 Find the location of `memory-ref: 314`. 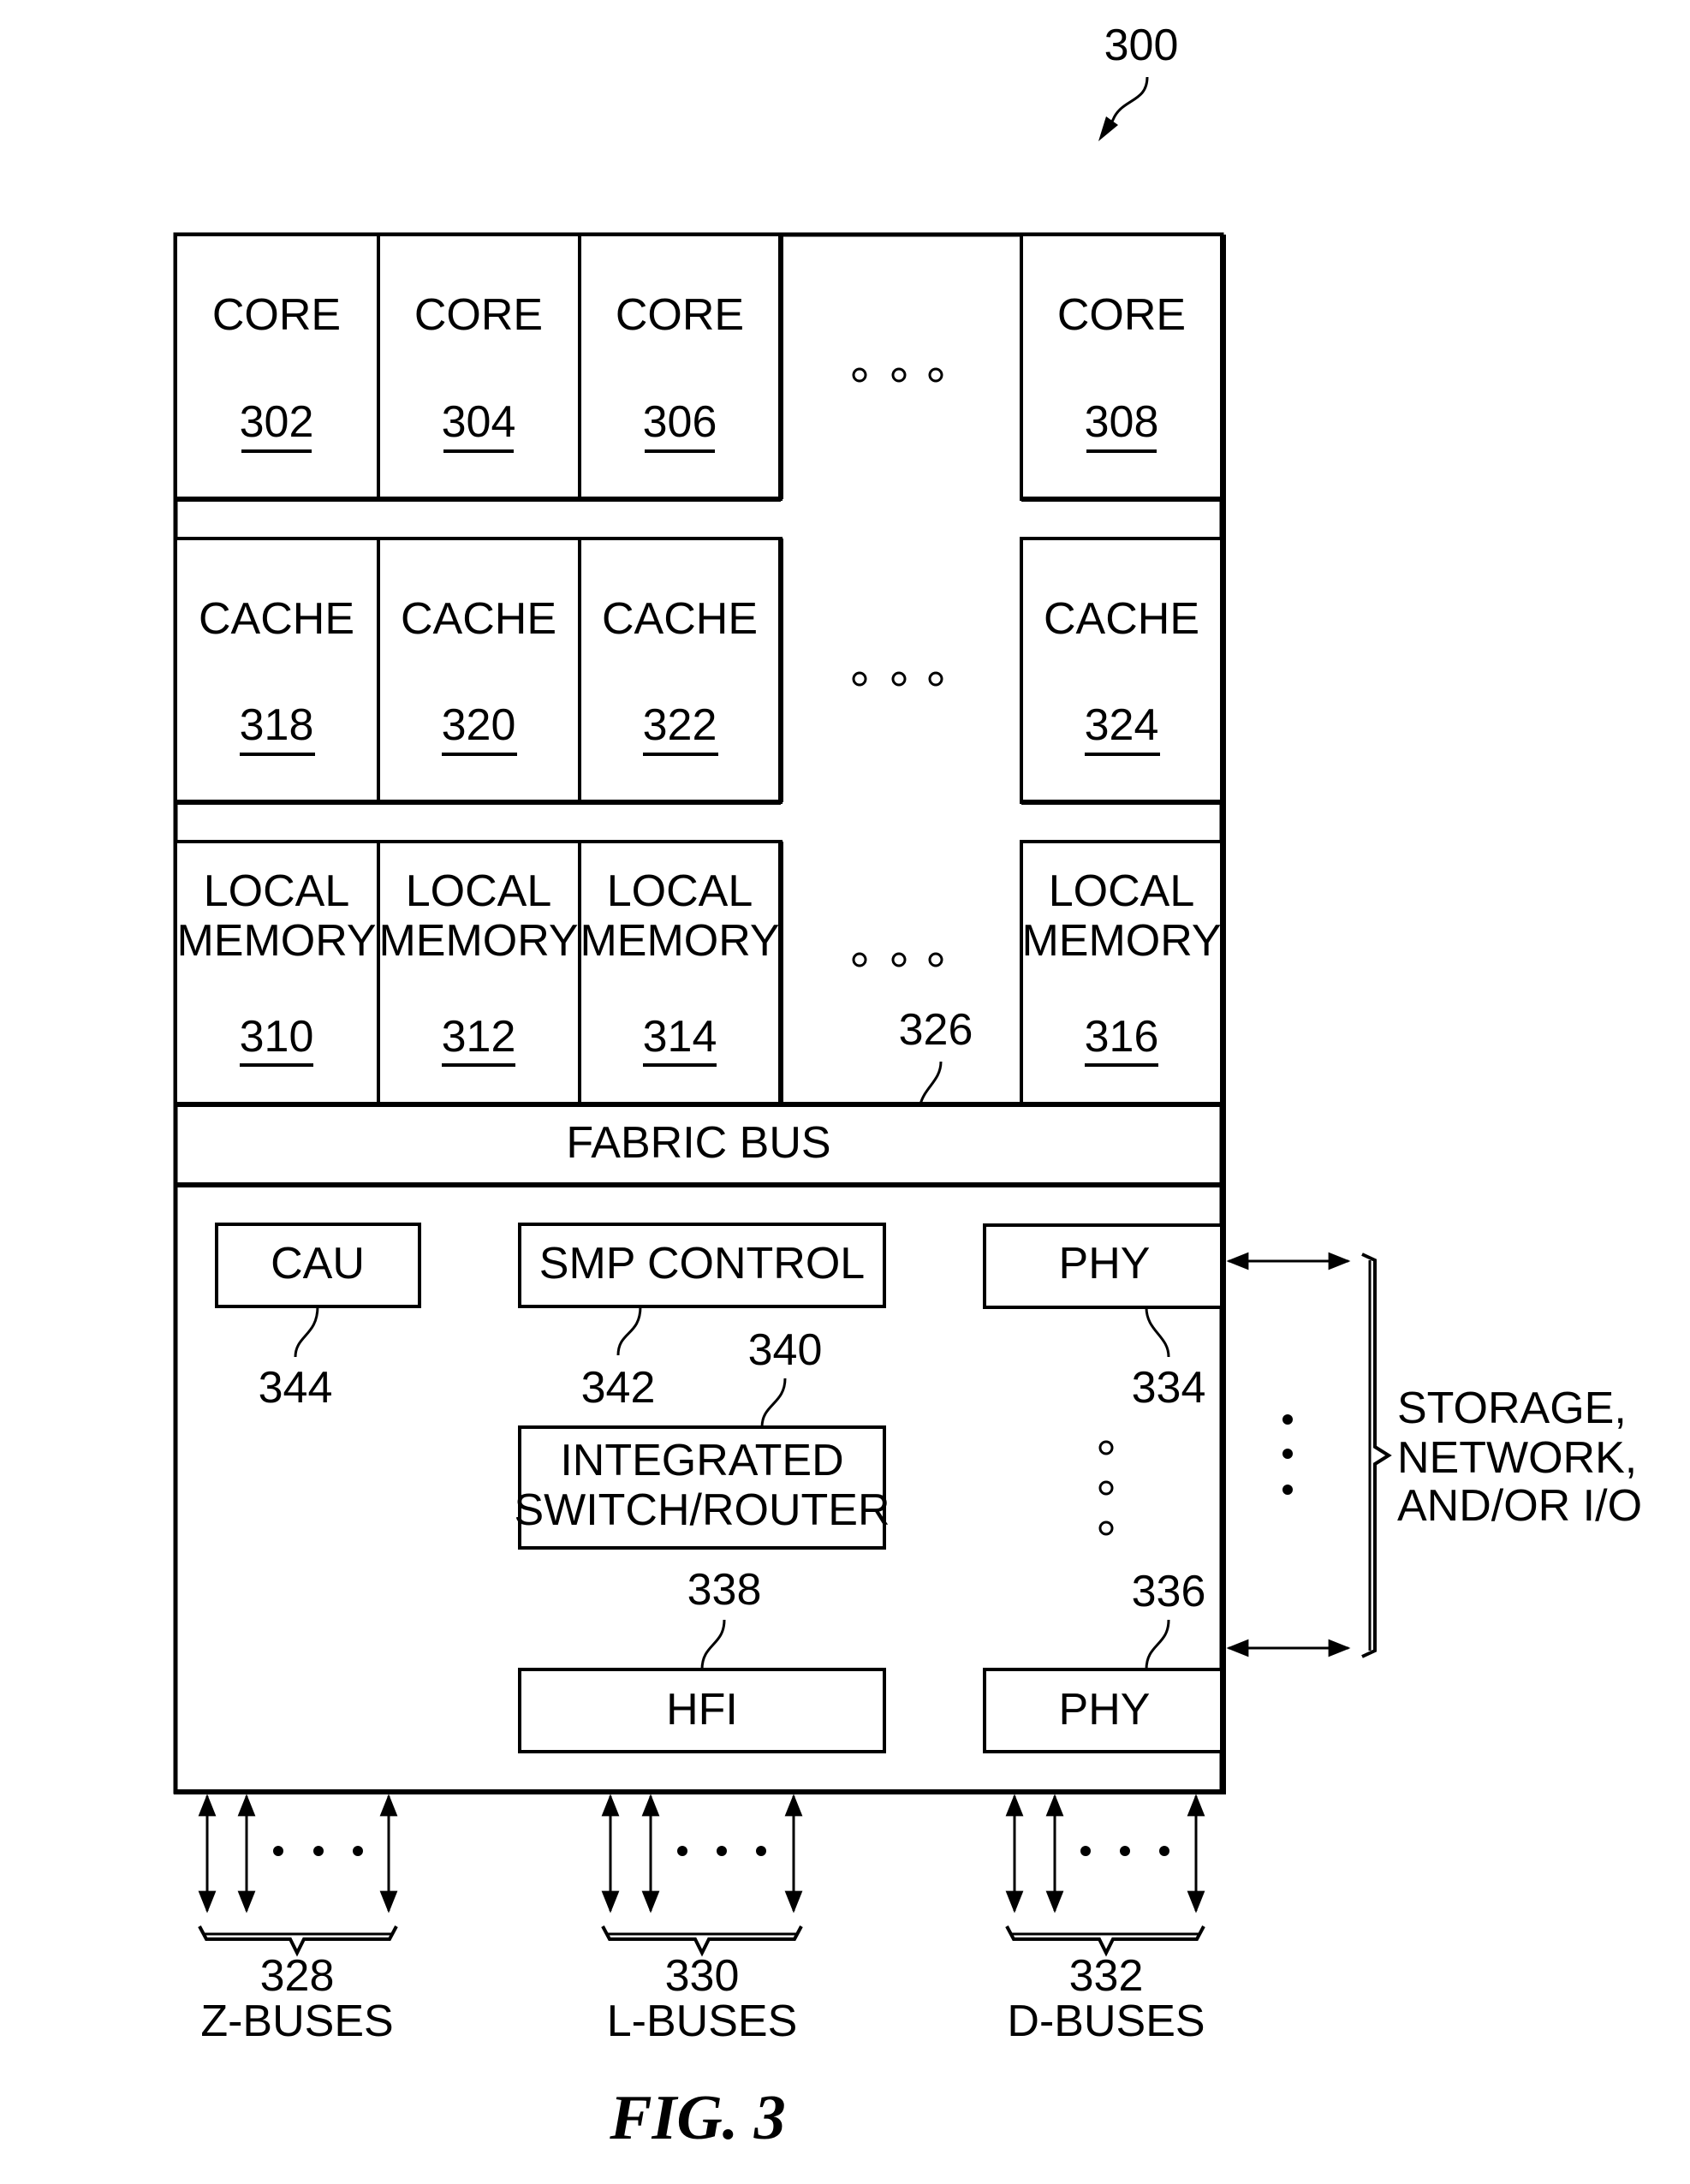

memory-ref: 314 is located at coordinates (680, 1037).